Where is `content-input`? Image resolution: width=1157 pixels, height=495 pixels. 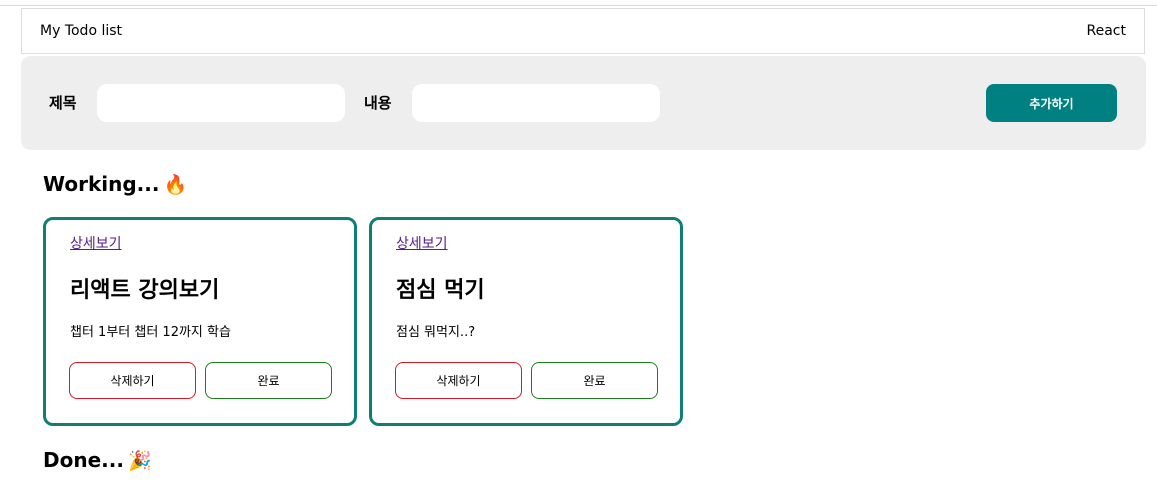
content-input is located at coordinates (536, 103).